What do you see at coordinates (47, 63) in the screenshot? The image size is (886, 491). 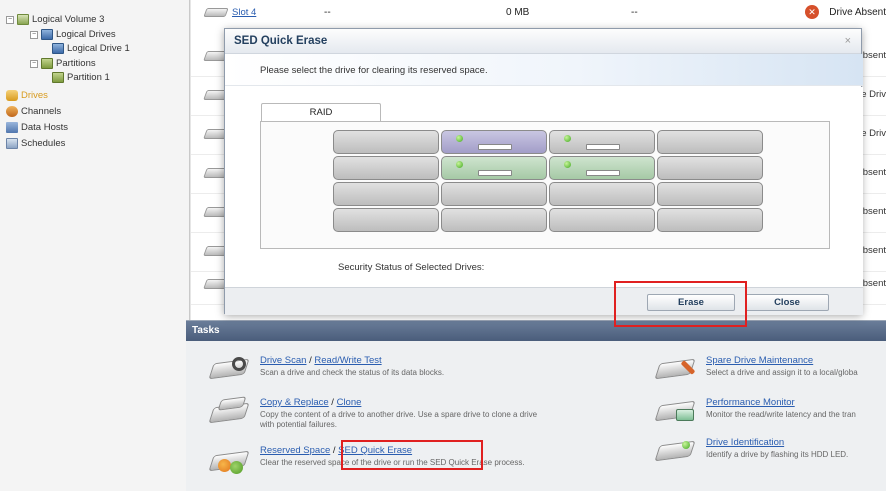 I see `partitions-icon` at bounding box center [47, 63].